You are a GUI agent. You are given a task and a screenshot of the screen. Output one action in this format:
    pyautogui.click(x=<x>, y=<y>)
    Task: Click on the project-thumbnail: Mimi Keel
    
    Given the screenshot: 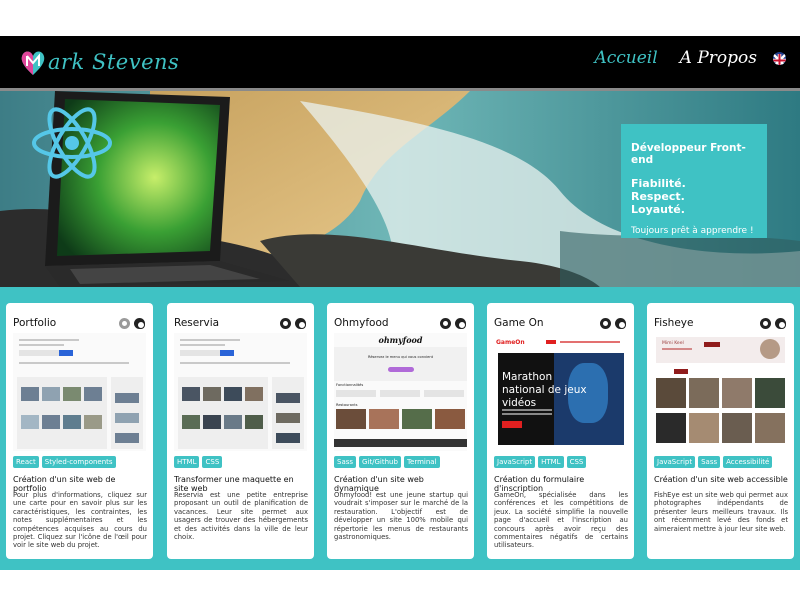 What is the action you would take?
    pyautogui.click(x=720, y=392)
    